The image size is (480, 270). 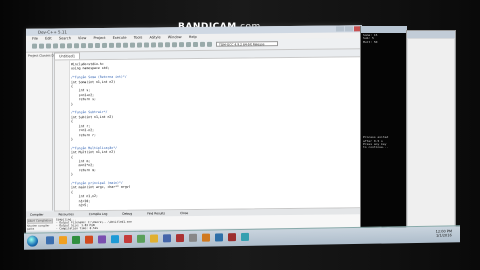 I want to click on tab-debug-bottom: Debug, so click(x=125, y=214).